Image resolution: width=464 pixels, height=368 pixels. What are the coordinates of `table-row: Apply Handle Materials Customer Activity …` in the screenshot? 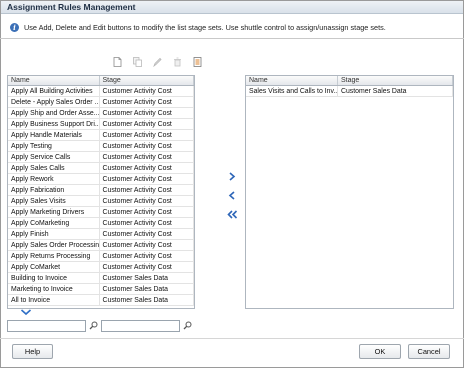 It's located at (101, 135).